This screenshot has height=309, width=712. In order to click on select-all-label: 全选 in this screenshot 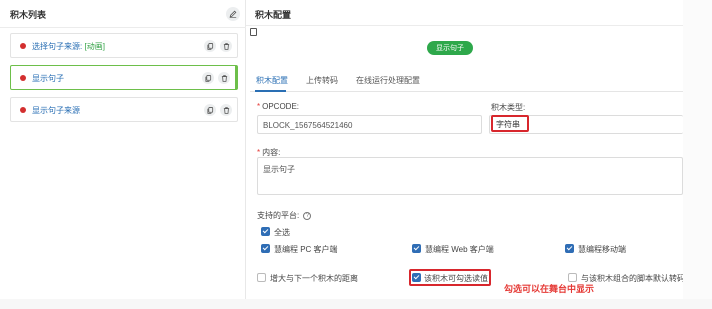, I will do `click(282, 232)`.